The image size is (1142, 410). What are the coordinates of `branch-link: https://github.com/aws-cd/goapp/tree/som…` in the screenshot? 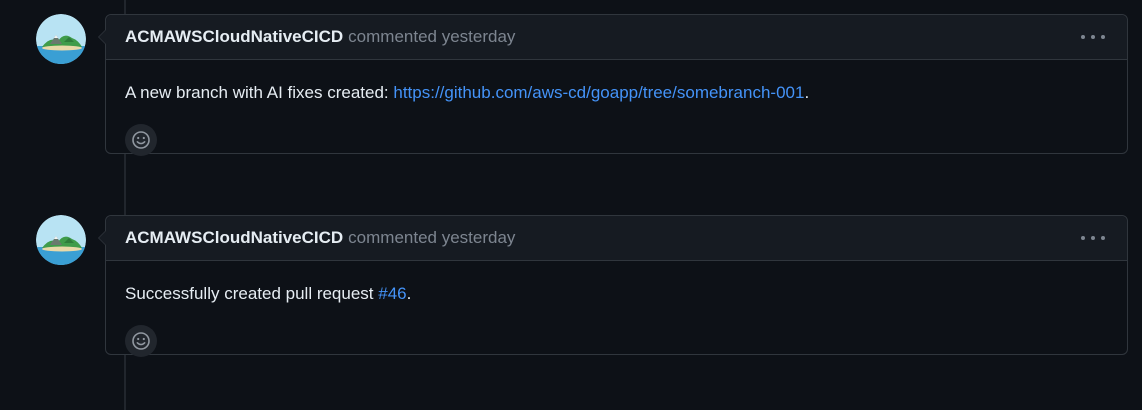 It's located at (598, 92).